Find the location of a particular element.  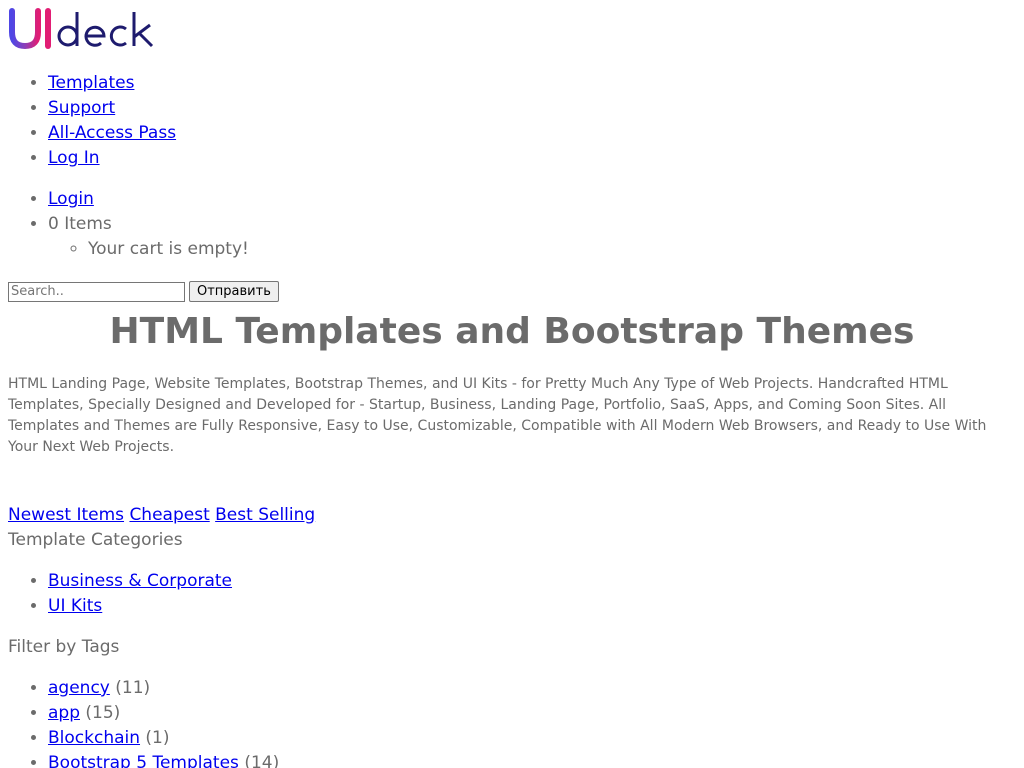

search-submit-button: Отправить is located at coordinates (234, 291).